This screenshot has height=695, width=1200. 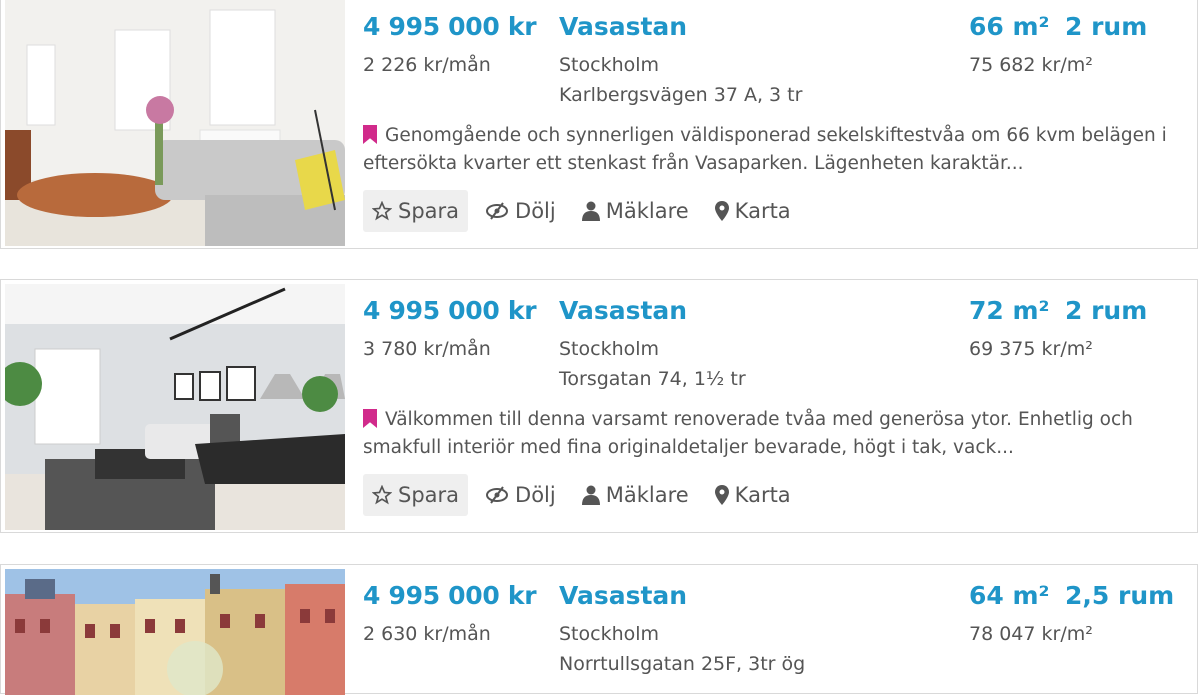 I want to click on listing-address: Torsgatan 74, 1½ tr, so click(x=652, y=379).